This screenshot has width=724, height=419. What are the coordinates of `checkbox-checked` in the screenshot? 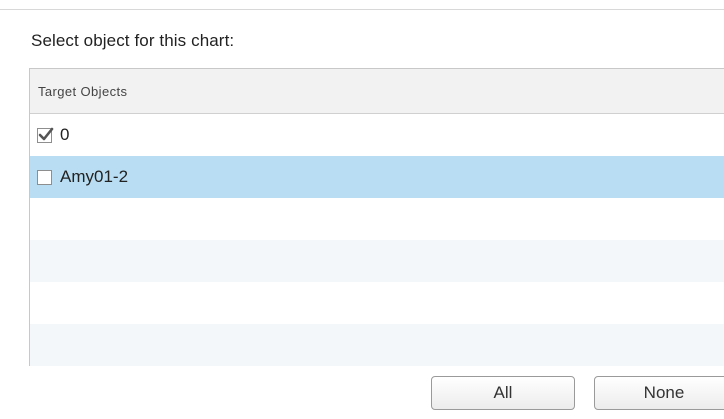 It's located at (45, 135).